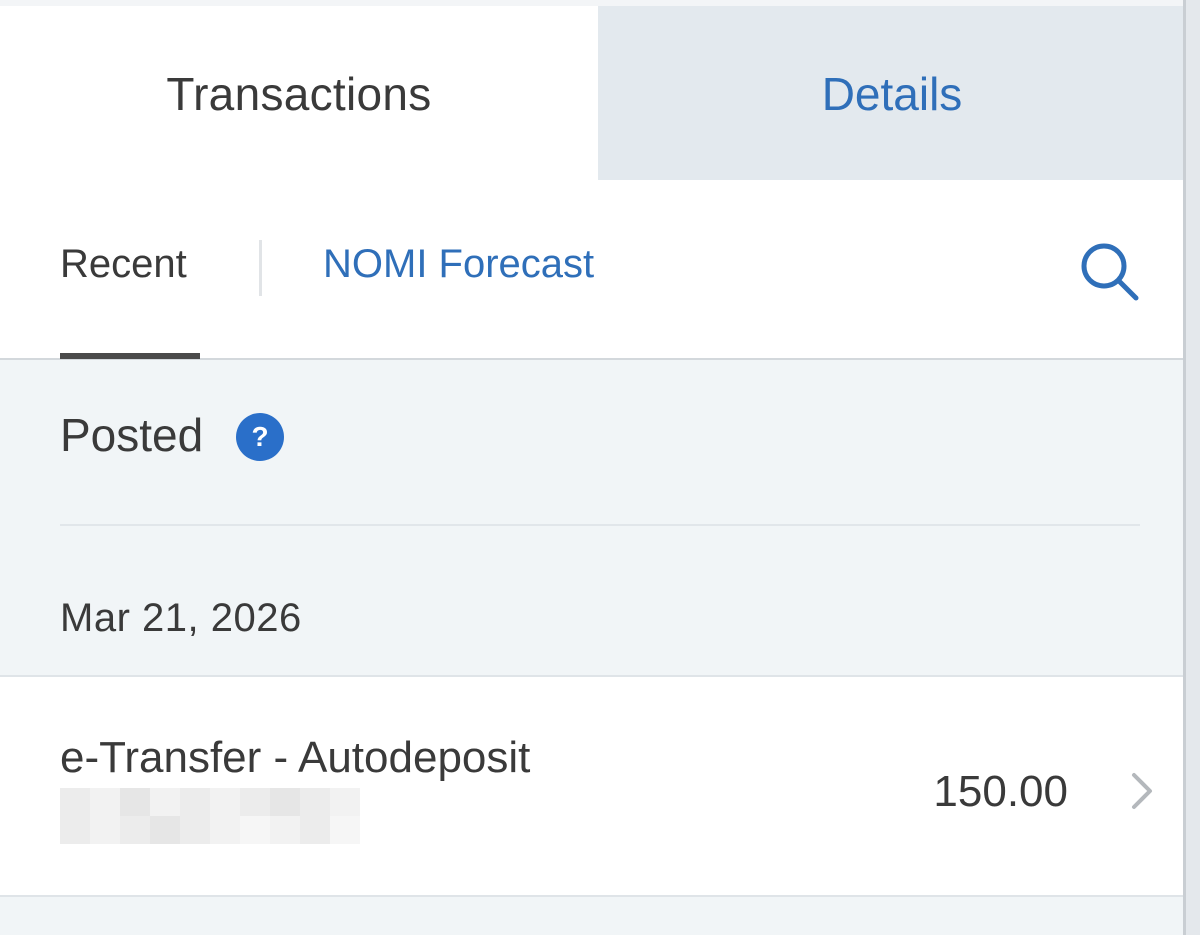  What do you see at coordinates (1000, 791) in the screenshot?
I see `transaction-amount: 150.00` at bounding box center [1000, 791].